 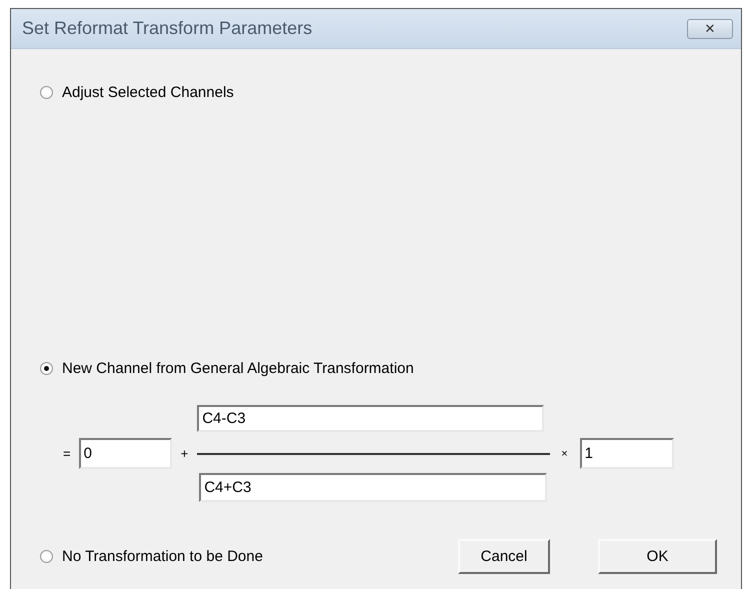 I want to click on text-field: C4-C3, so click(x=370, y=418).